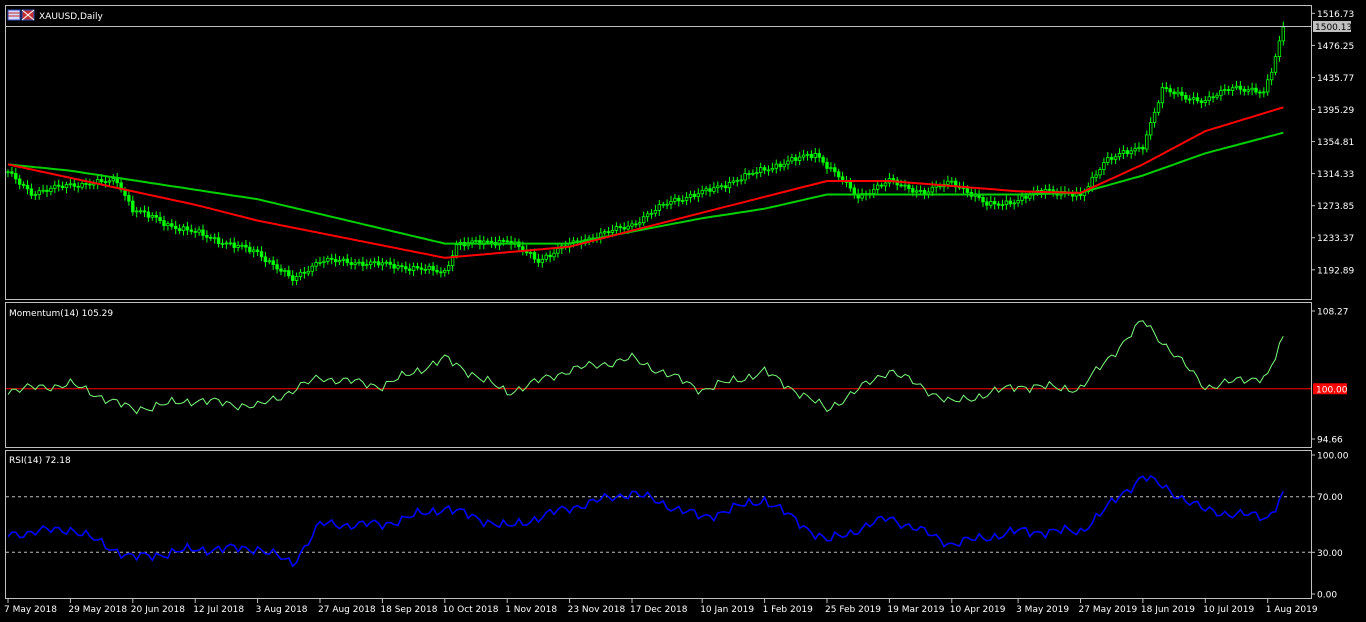  Describe the element at coordinates (1330, 554) in the screenshot. I see `rsi-tick-label: 30.00` at that location.